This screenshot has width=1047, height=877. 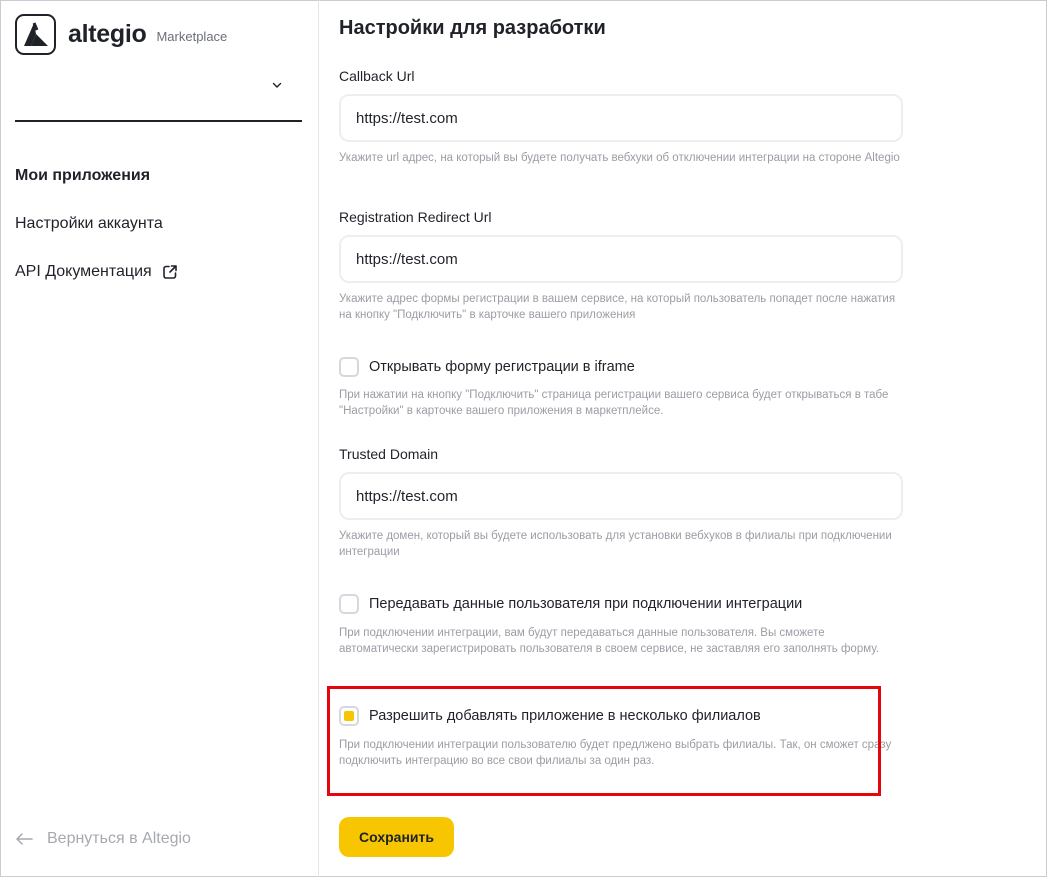 I want to click on sidebar-item-api-docs: API Документация, so click(x=96, y=272).